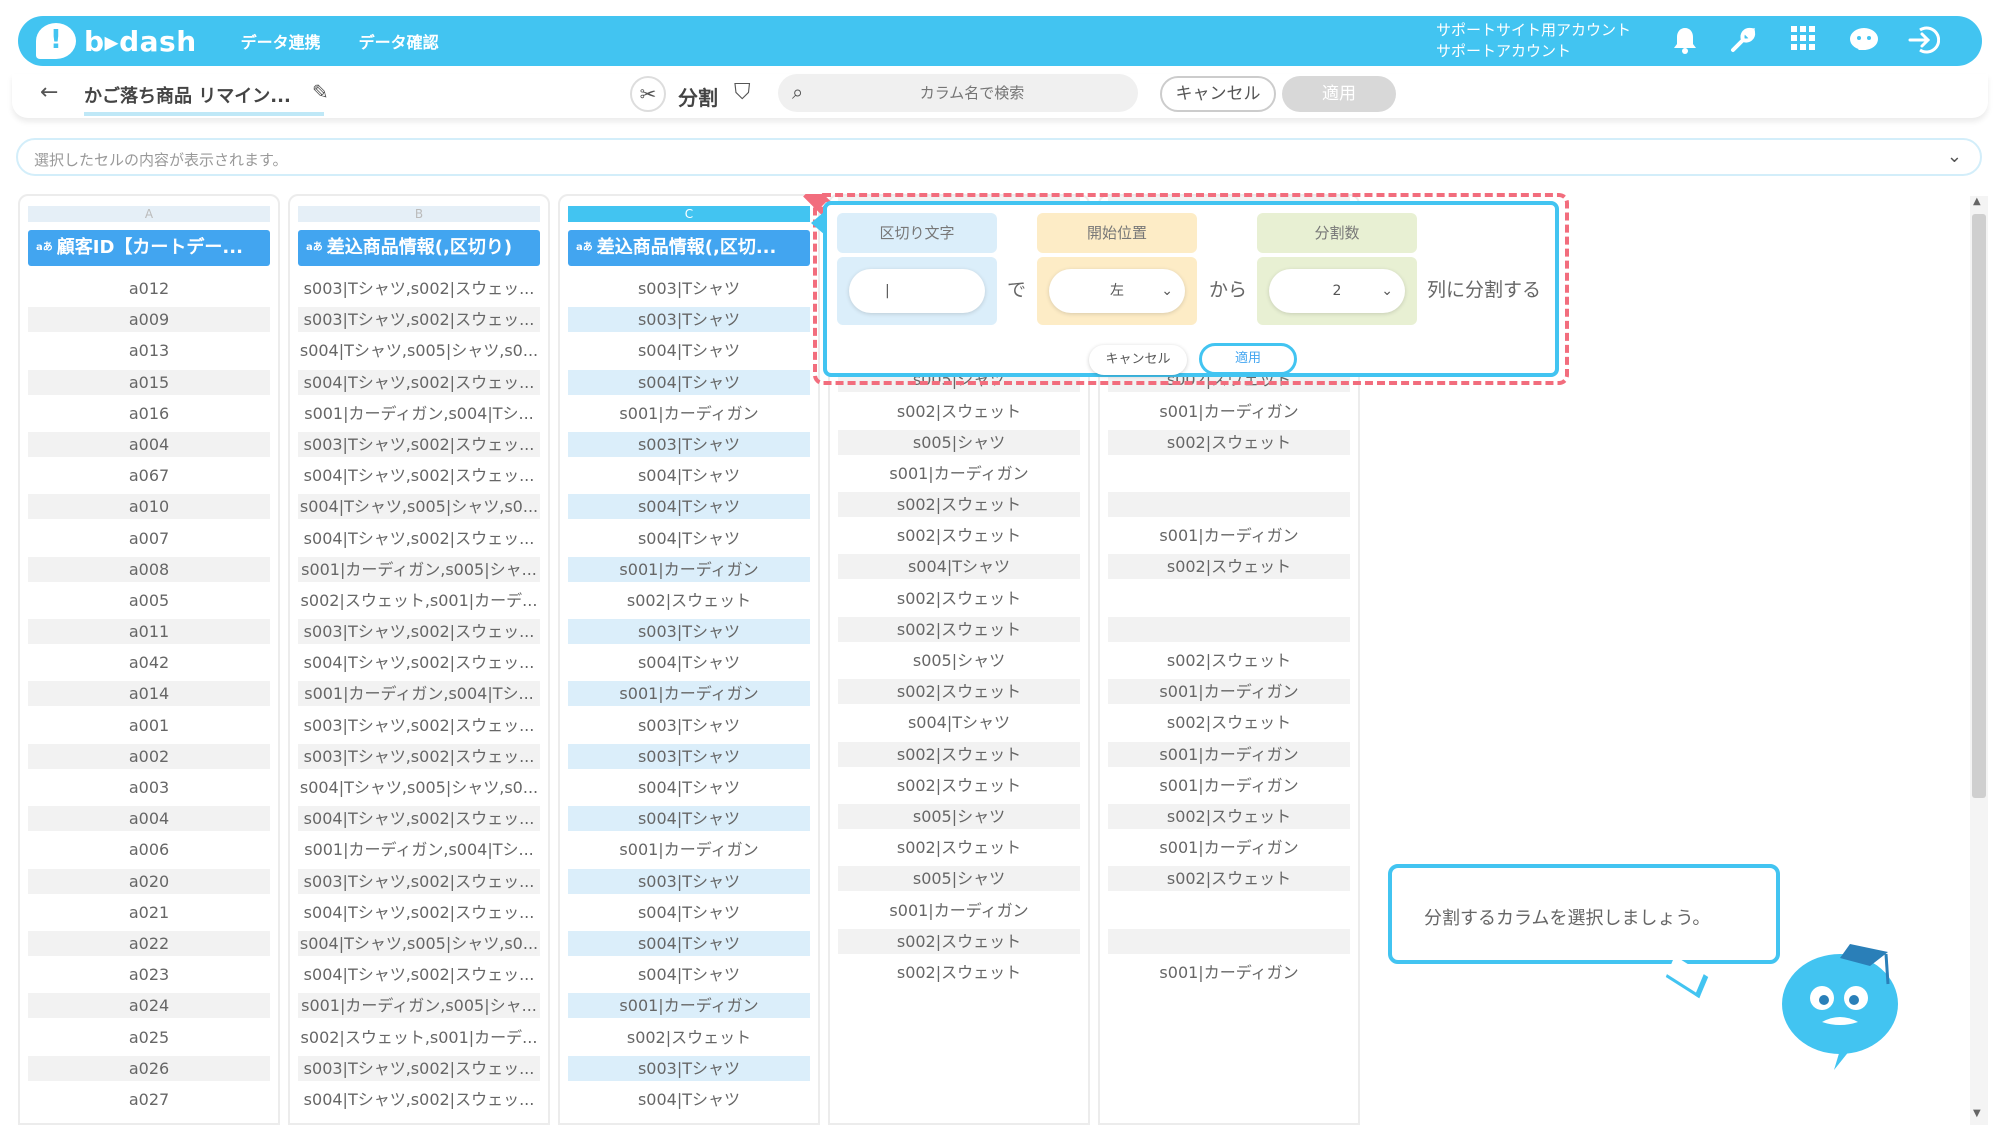 This screenshot has height=1125, width=2000. What do you see at coordinates (149, 881) in the screenshot?
I see `table-cell: a020` at bounding box center [149, 881].